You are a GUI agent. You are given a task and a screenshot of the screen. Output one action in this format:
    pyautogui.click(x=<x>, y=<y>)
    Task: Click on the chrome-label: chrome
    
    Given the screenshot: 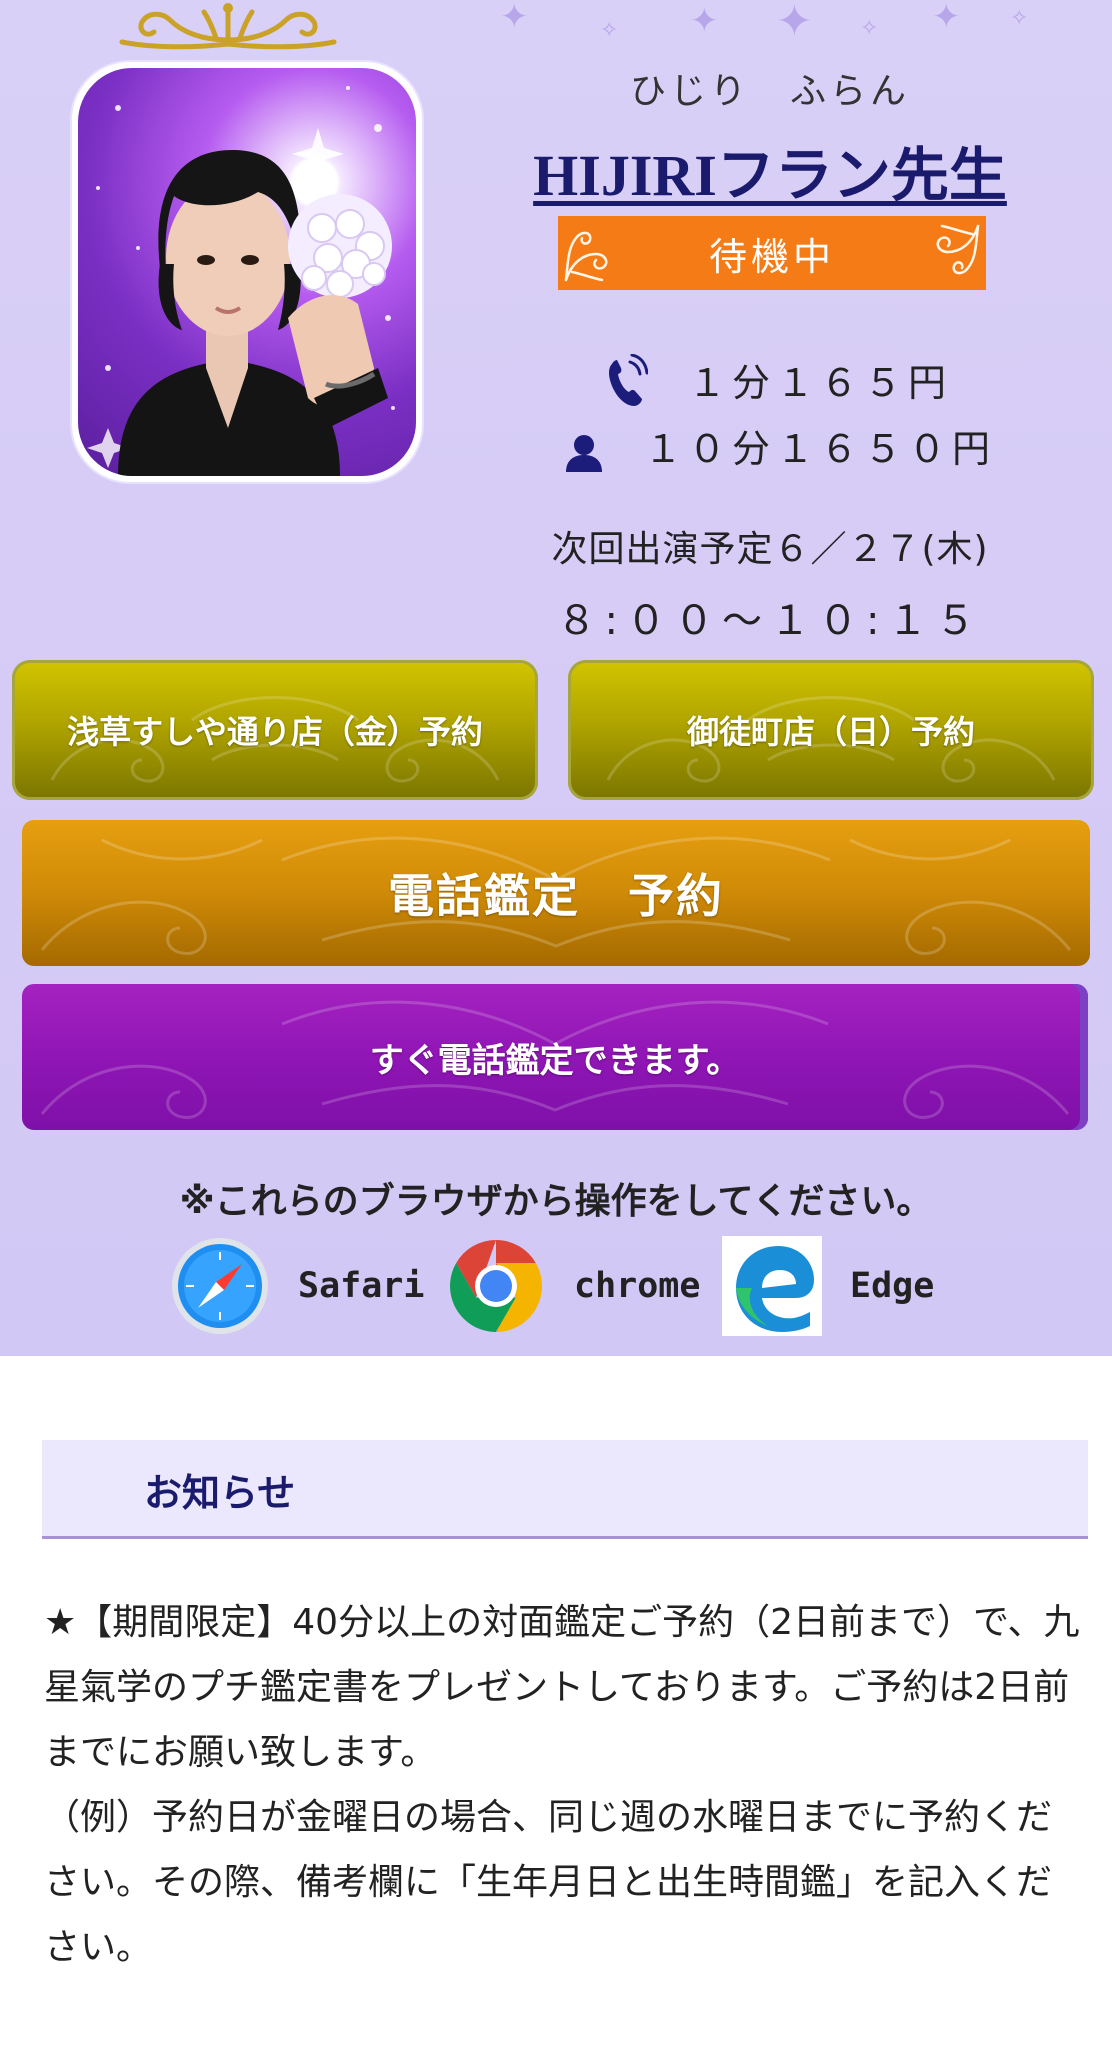 What is the action you would take?
    pyautogui.click(x=637, y=1286)
    